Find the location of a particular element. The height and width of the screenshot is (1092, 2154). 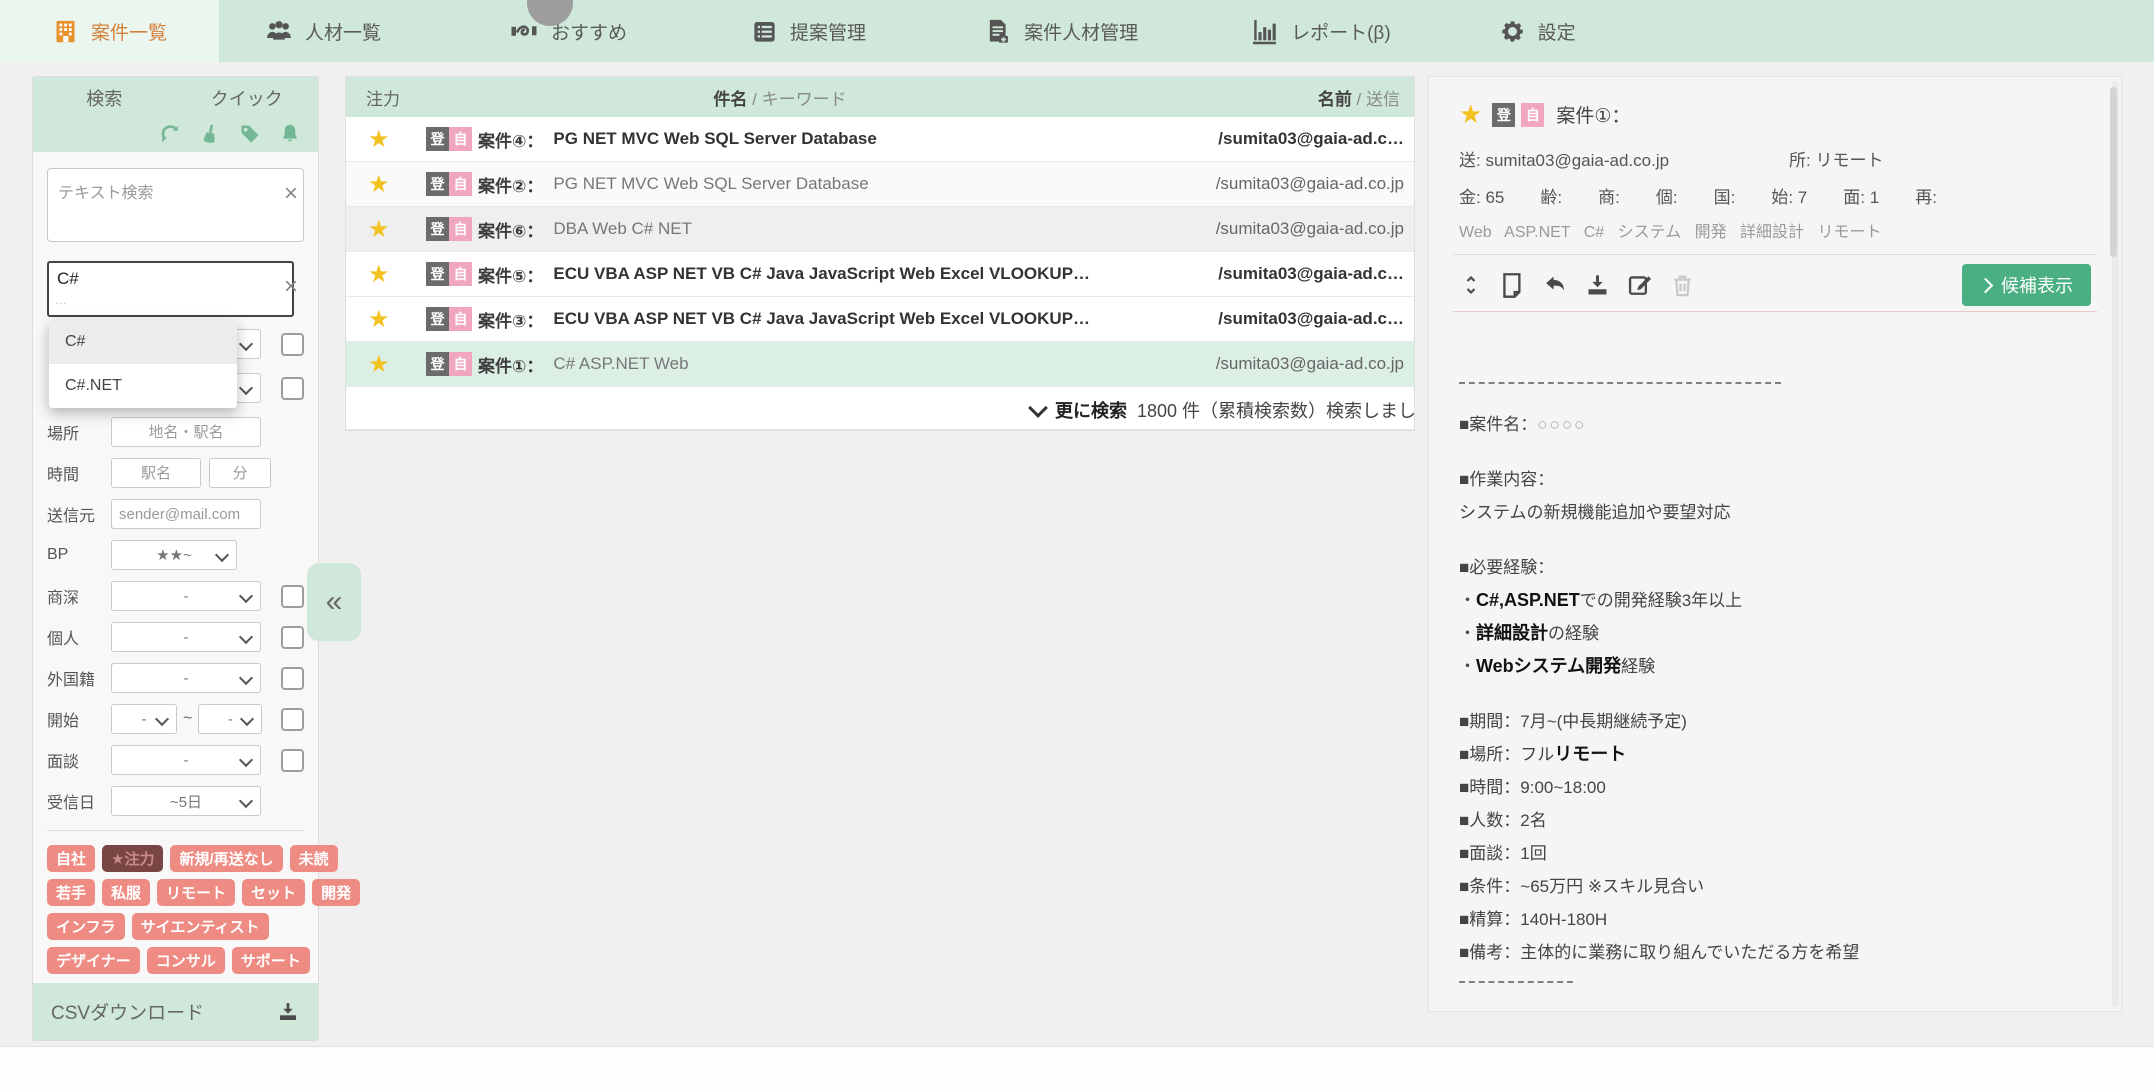

detail-exp-label: ■必要経験： is located at coordinates (1507, 567).